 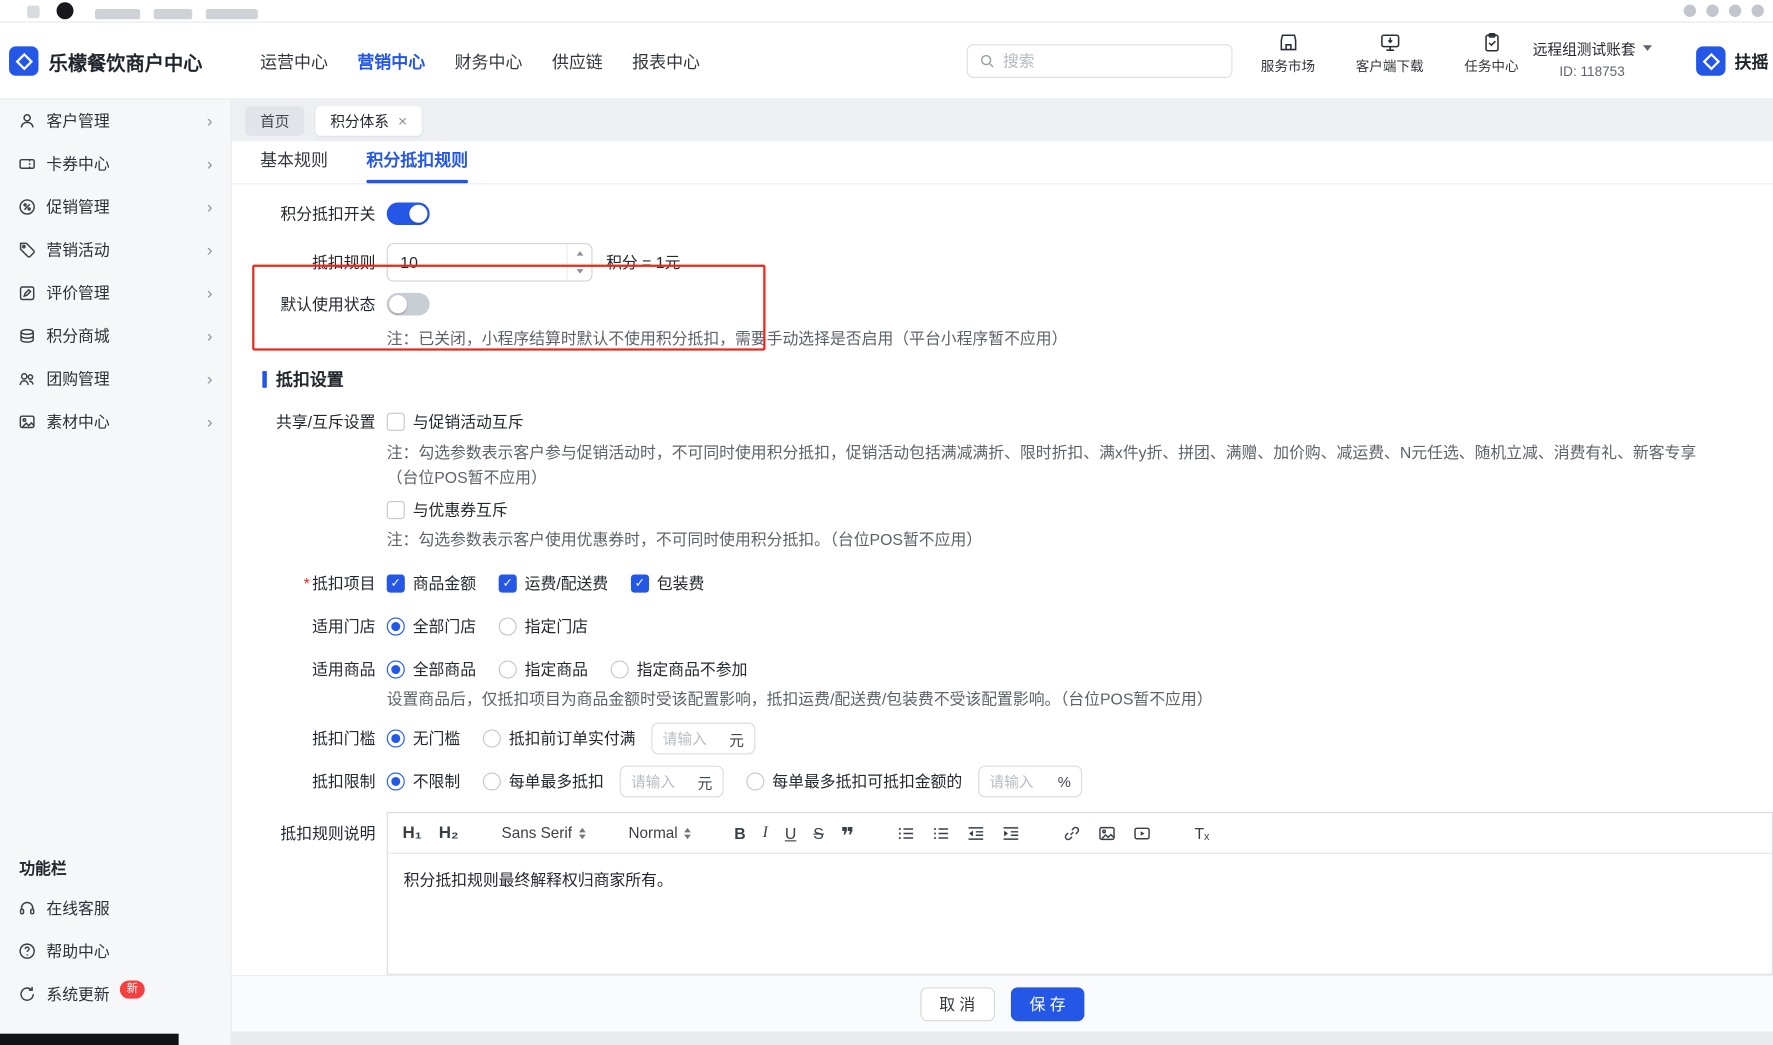 I want to click on yuan-unit: 元, so click(x=737, y=740).